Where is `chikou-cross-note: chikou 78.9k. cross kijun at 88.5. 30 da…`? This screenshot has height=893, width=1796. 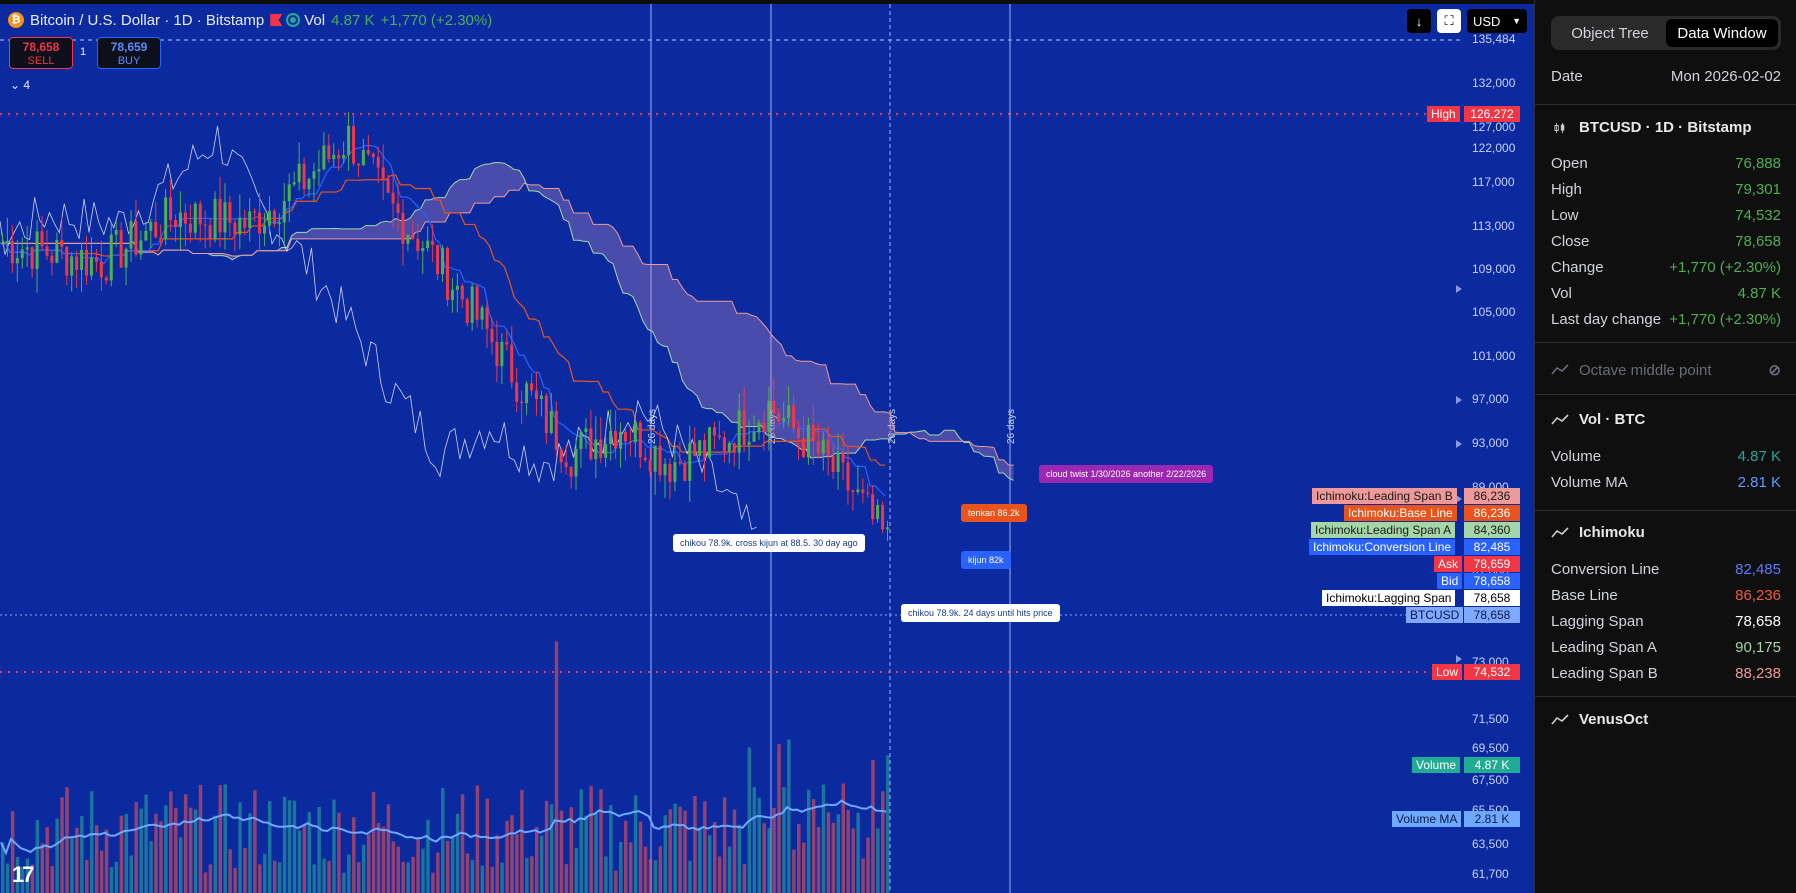 chikou-cross-note: chikou 78.9k. cross kijun at 88.5. 30 da… is located at coordinates (769, 543).